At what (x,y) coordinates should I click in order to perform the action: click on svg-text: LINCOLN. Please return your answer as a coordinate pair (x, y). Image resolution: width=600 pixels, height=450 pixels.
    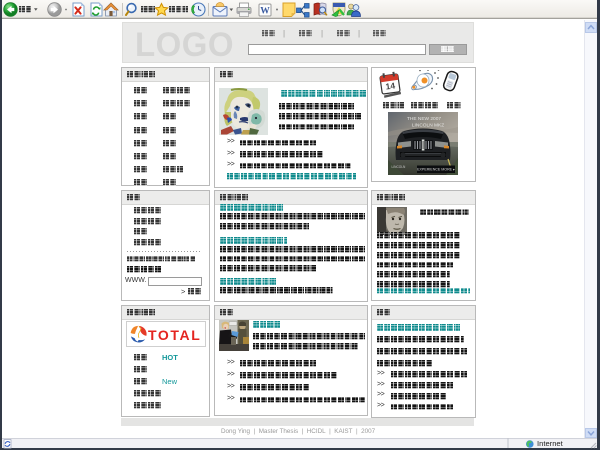
    Looking at the image, I should click on (399, 167).